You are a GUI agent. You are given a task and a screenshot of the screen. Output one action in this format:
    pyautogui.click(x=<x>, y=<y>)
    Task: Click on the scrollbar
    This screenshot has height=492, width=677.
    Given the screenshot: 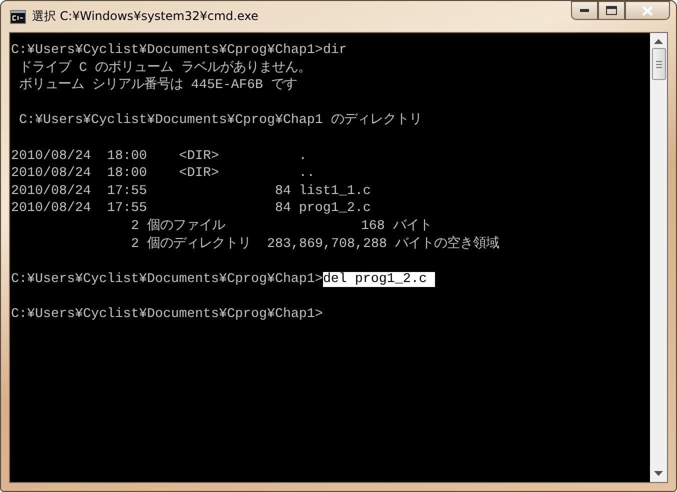 What is the action you would take?
    pyautogui.click(x=658, y=257)
    